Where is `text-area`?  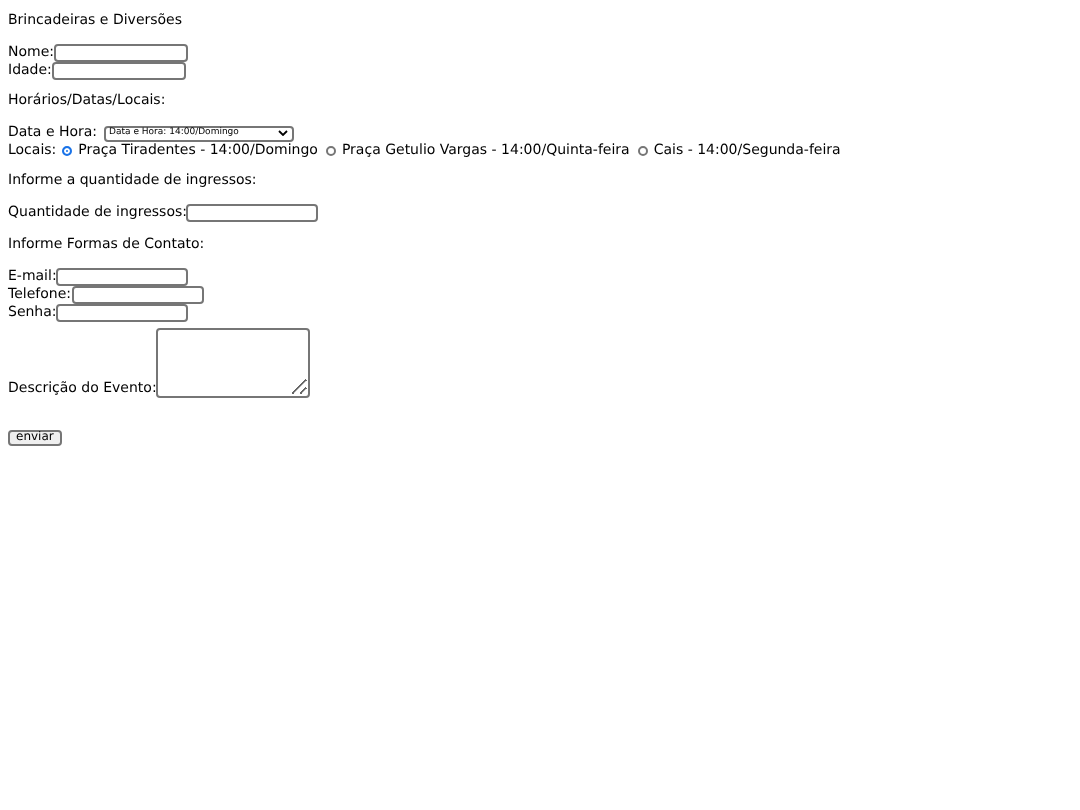
text-area is located at coordinates (233, 363).